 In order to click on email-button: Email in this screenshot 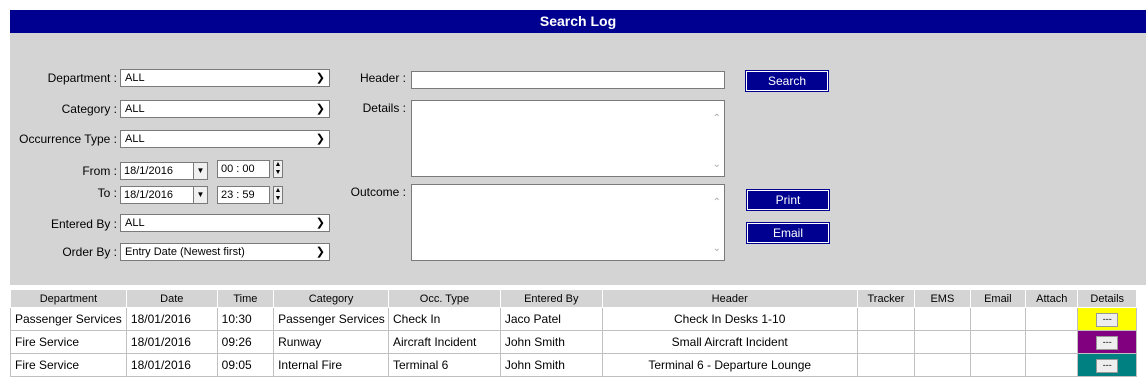, I will do `click(788, 233)`.